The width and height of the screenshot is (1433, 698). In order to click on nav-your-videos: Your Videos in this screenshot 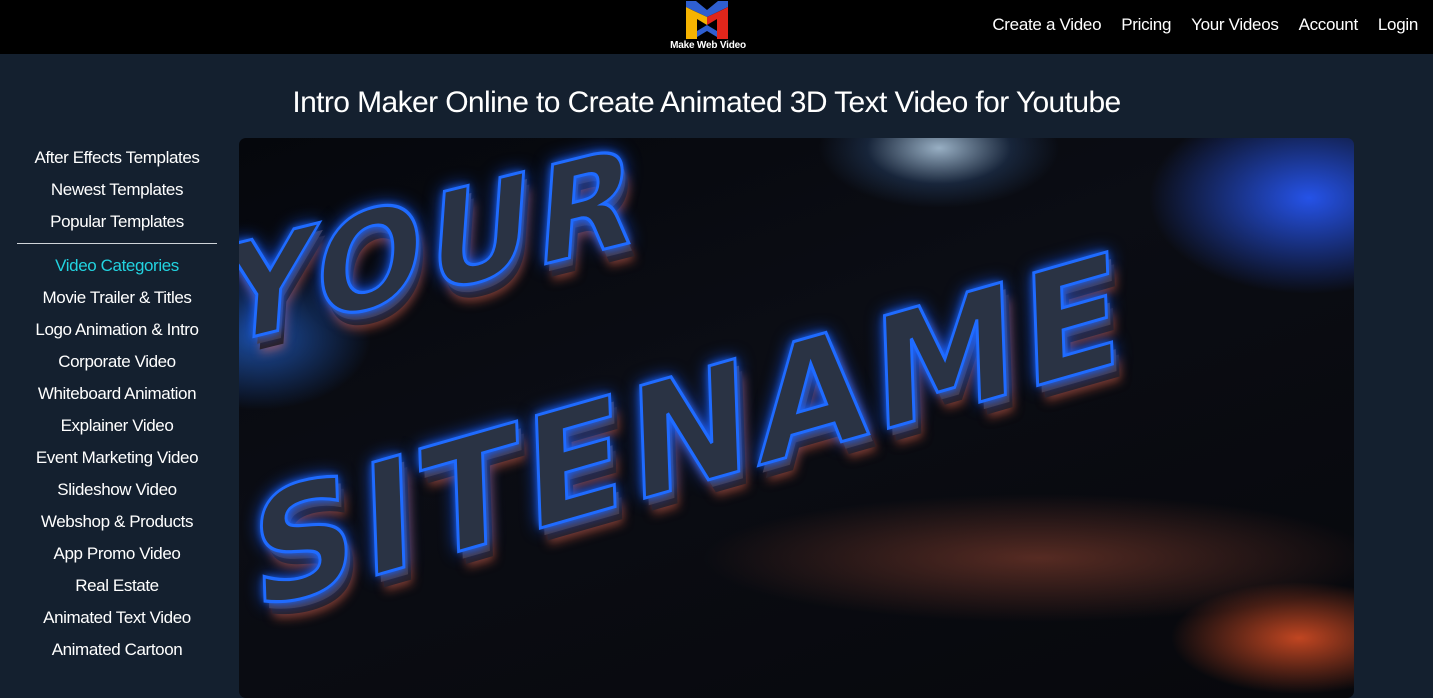, I will do `click(1235, 25)`.